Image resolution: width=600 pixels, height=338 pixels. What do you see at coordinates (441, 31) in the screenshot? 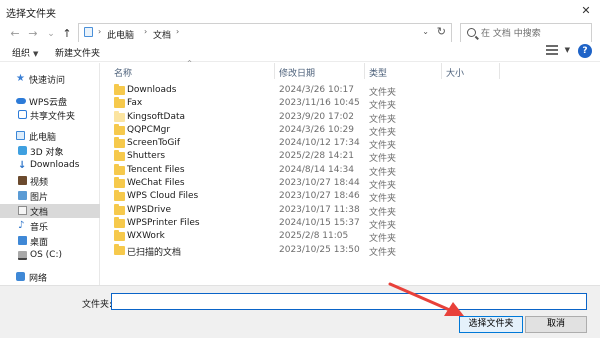
I see `refresh-icon: ↻` at bounding box center [441, 31].